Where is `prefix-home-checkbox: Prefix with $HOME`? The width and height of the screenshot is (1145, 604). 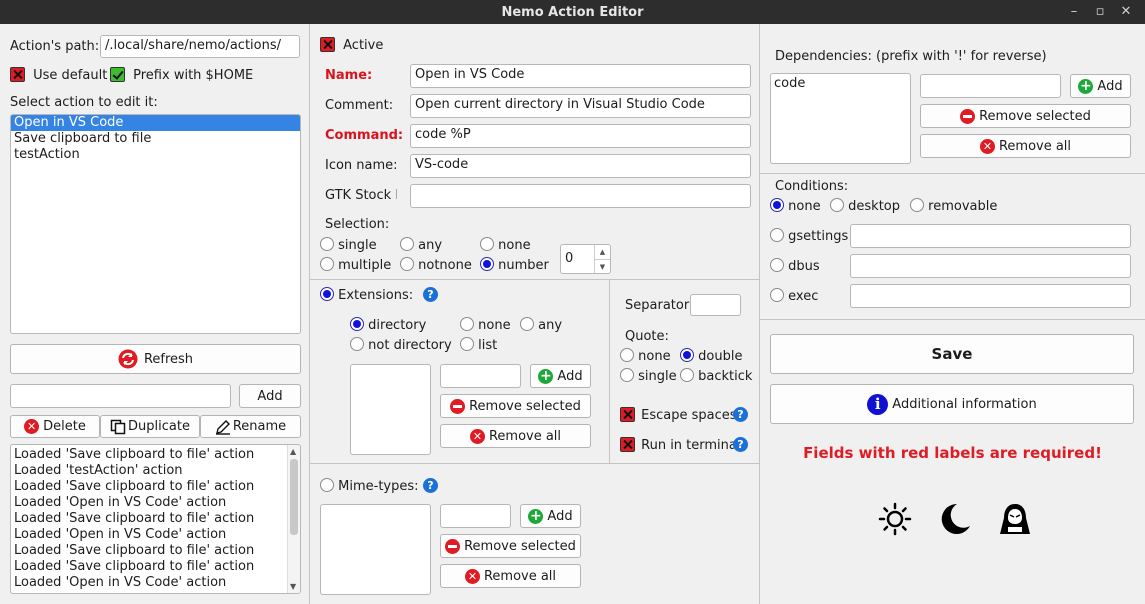 prefix-home-checkbox: Prefix with $HOME is located at coordinates (181, 75).